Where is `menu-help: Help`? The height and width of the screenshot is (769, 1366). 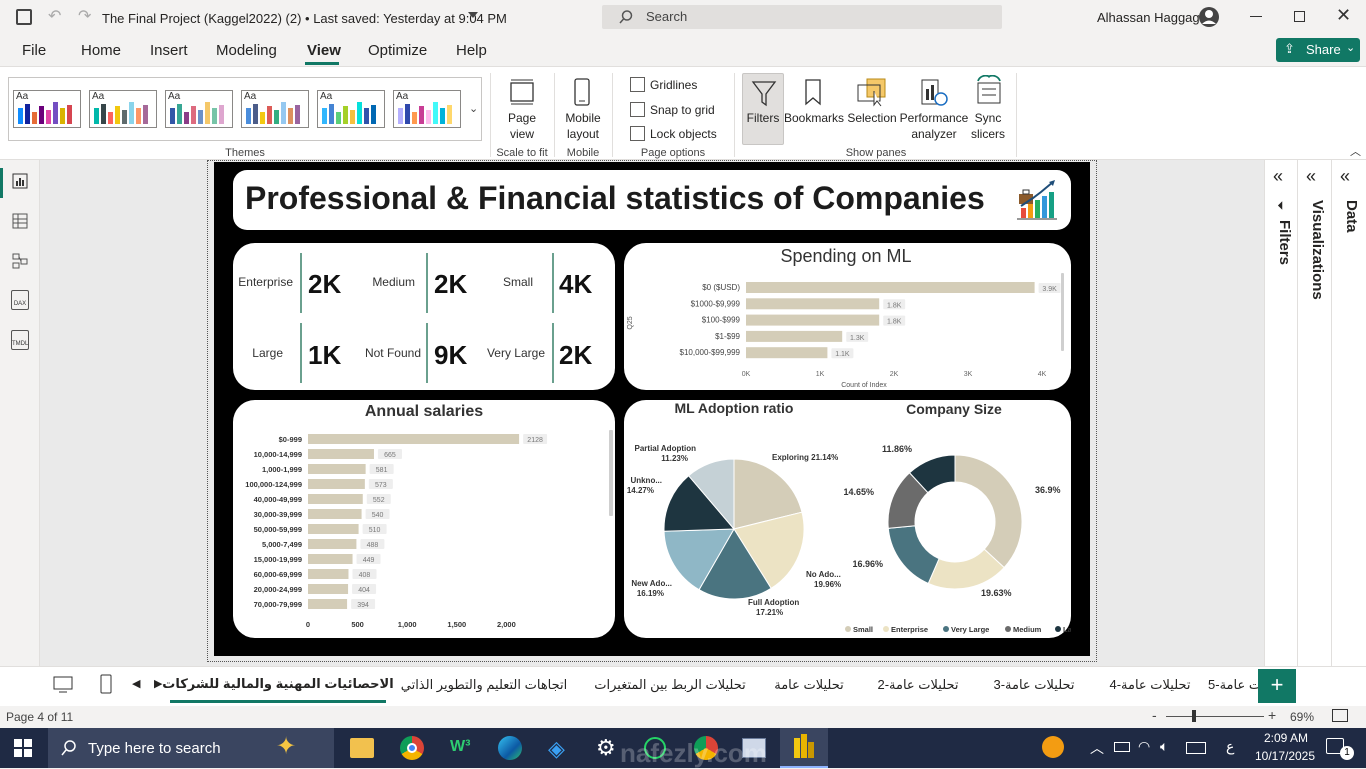
menu-help: Help is located at coordinates (471, 50).